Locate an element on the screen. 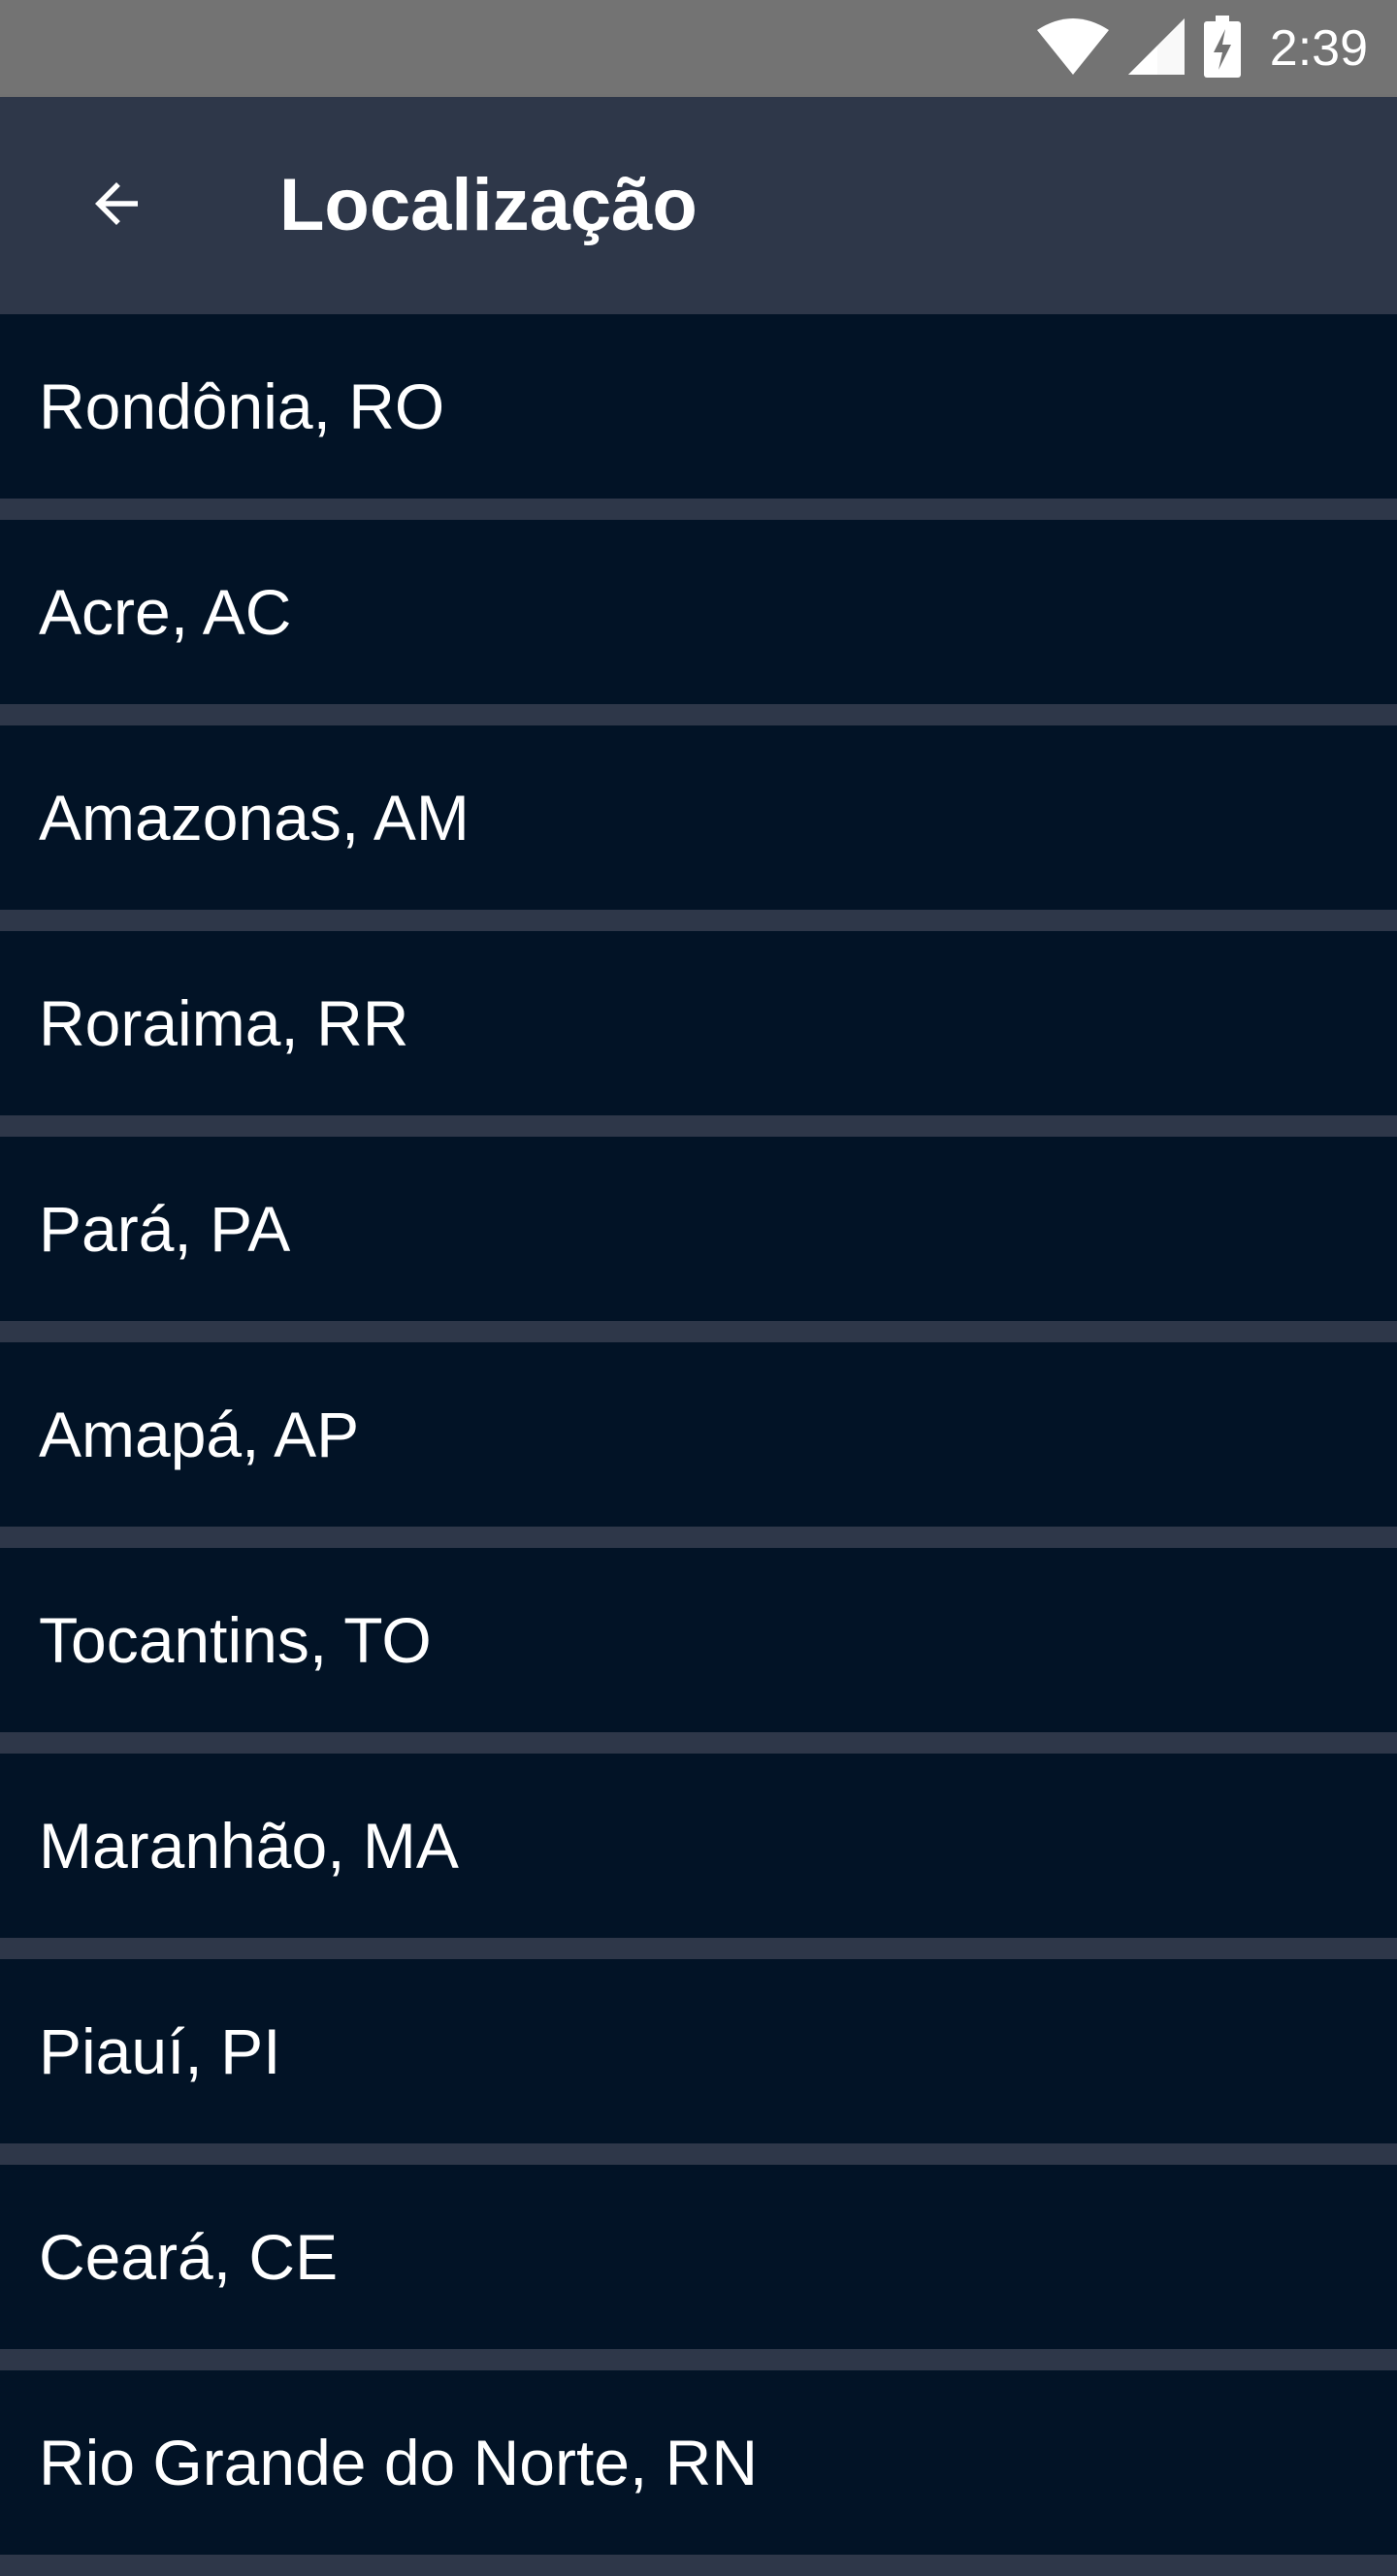 The image size is (1397, 2576). app-bar: Localização is located at coordinates (698, 205).